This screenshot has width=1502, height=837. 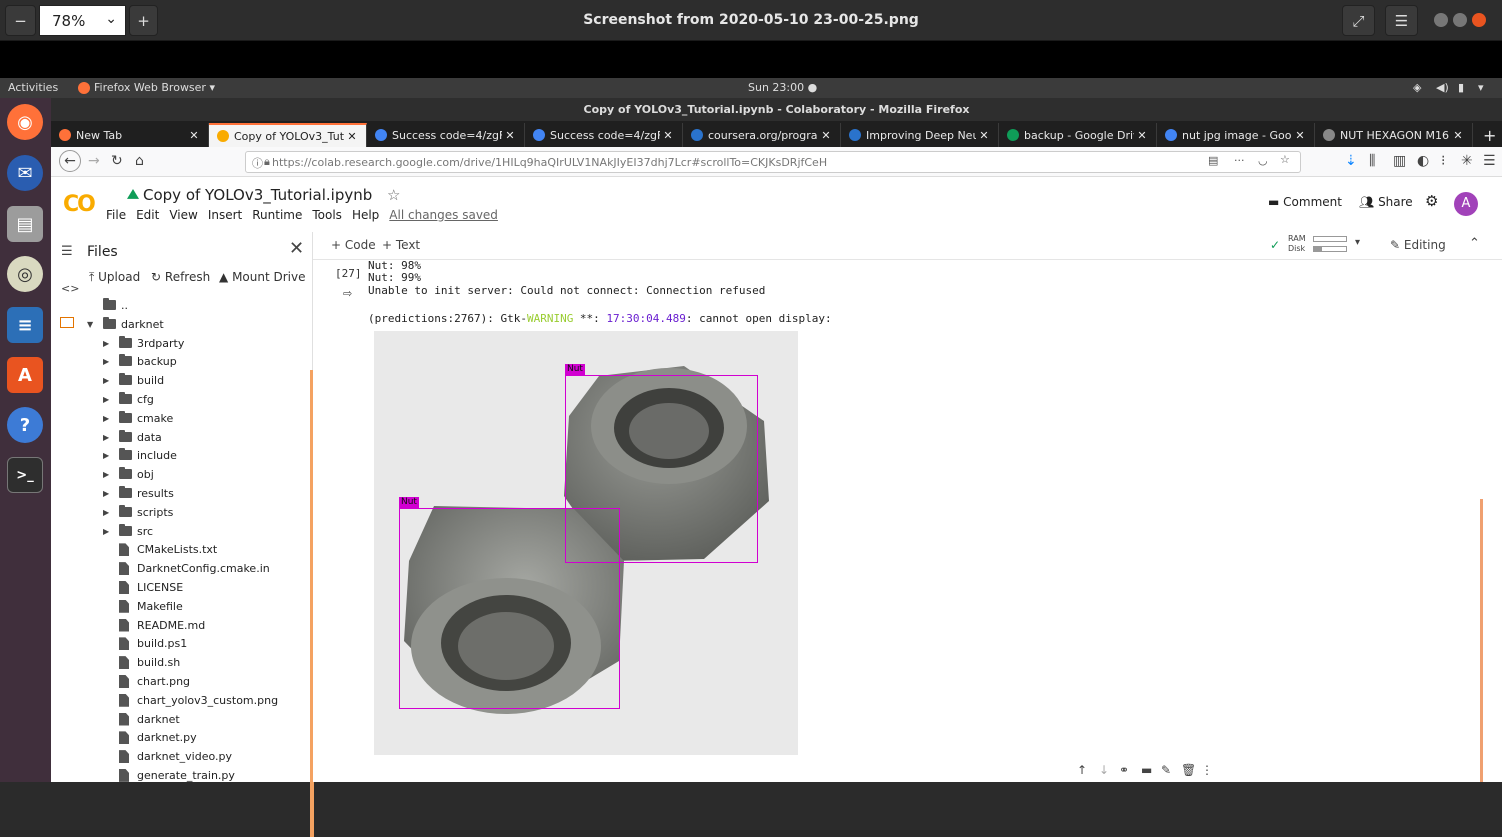 I want to click on move-down-icon: ↓, so click(x=1104, y=770).